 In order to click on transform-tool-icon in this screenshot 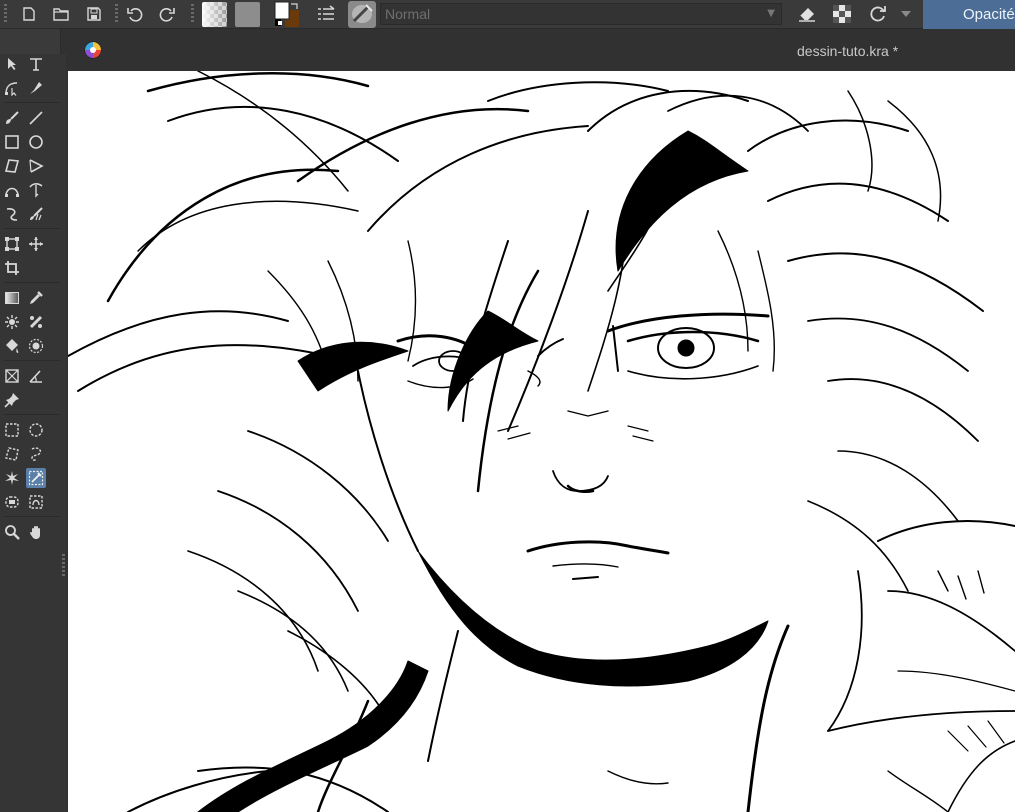, I will do `click(12, 244)`.